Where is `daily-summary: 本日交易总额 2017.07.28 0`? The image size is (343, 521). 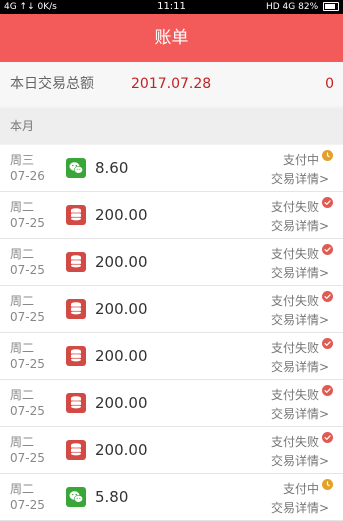
daily-summary: 本日交易总额 2017.07.28 0 is located at coordinates (171, 84).